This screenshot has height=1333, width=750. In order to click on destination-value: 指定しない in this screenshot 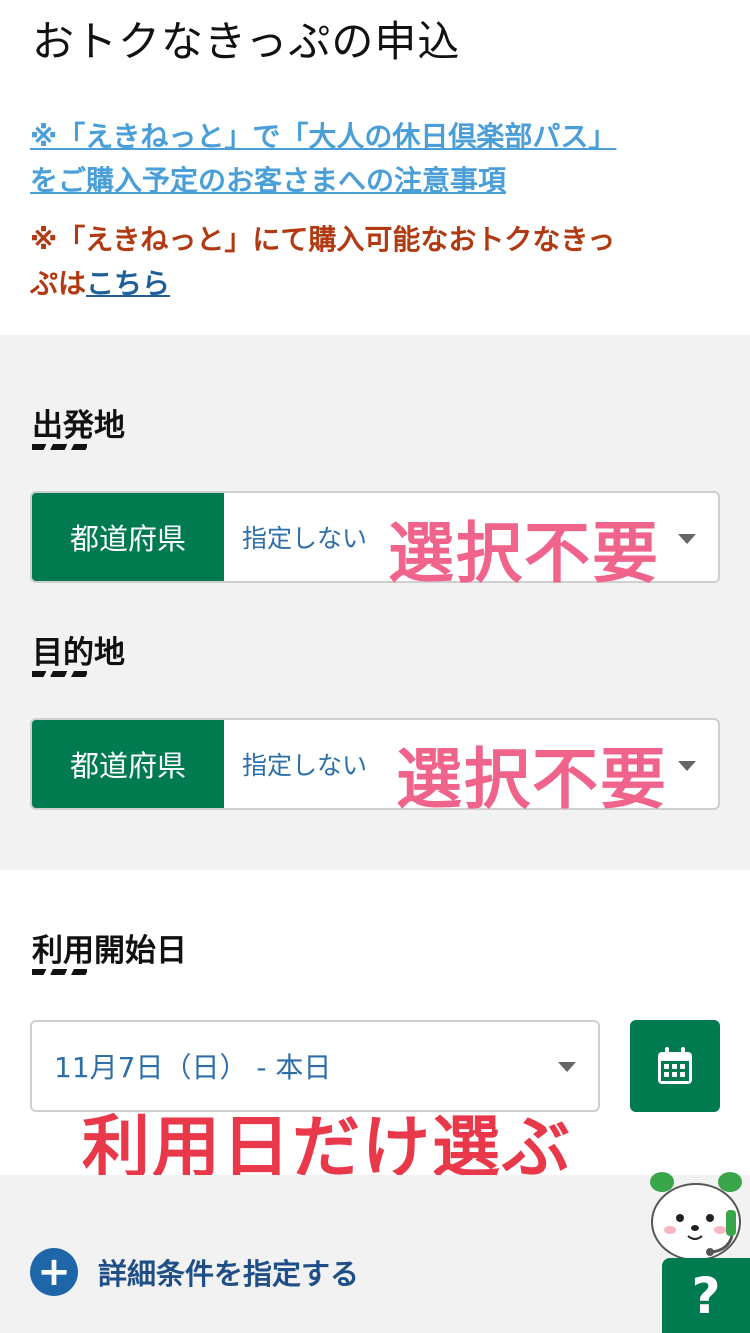, I will do `click(305, 765)`.